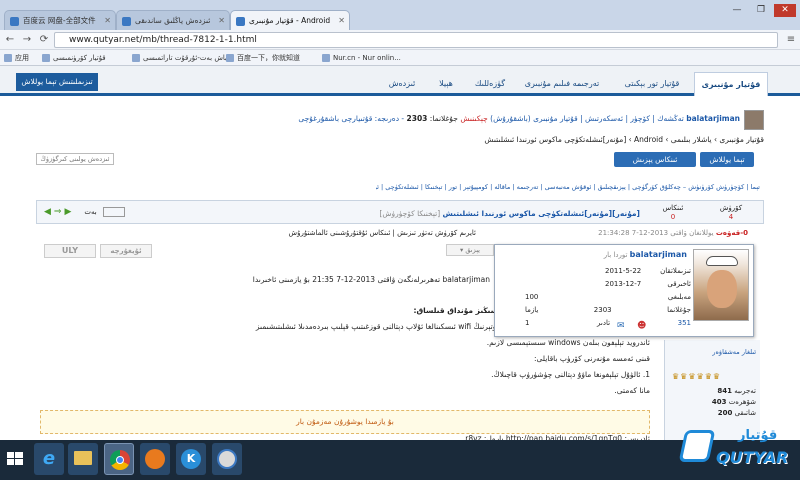 This screenshot has height=480, width=800. Describe the element at coordinates (90, 212) in the screenshot. I see `page-label: بەت` at that location.